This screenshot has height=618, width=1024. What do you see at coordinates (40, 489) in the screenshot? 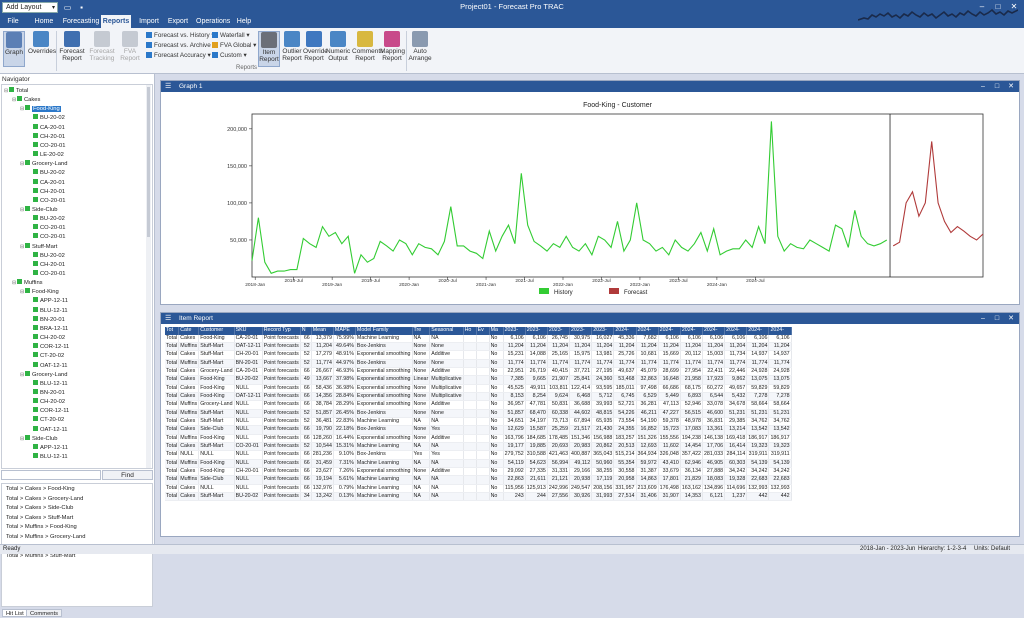
I see `hit-list-item: Total > Cakes > Food-King` at bounding box center [40, 489].